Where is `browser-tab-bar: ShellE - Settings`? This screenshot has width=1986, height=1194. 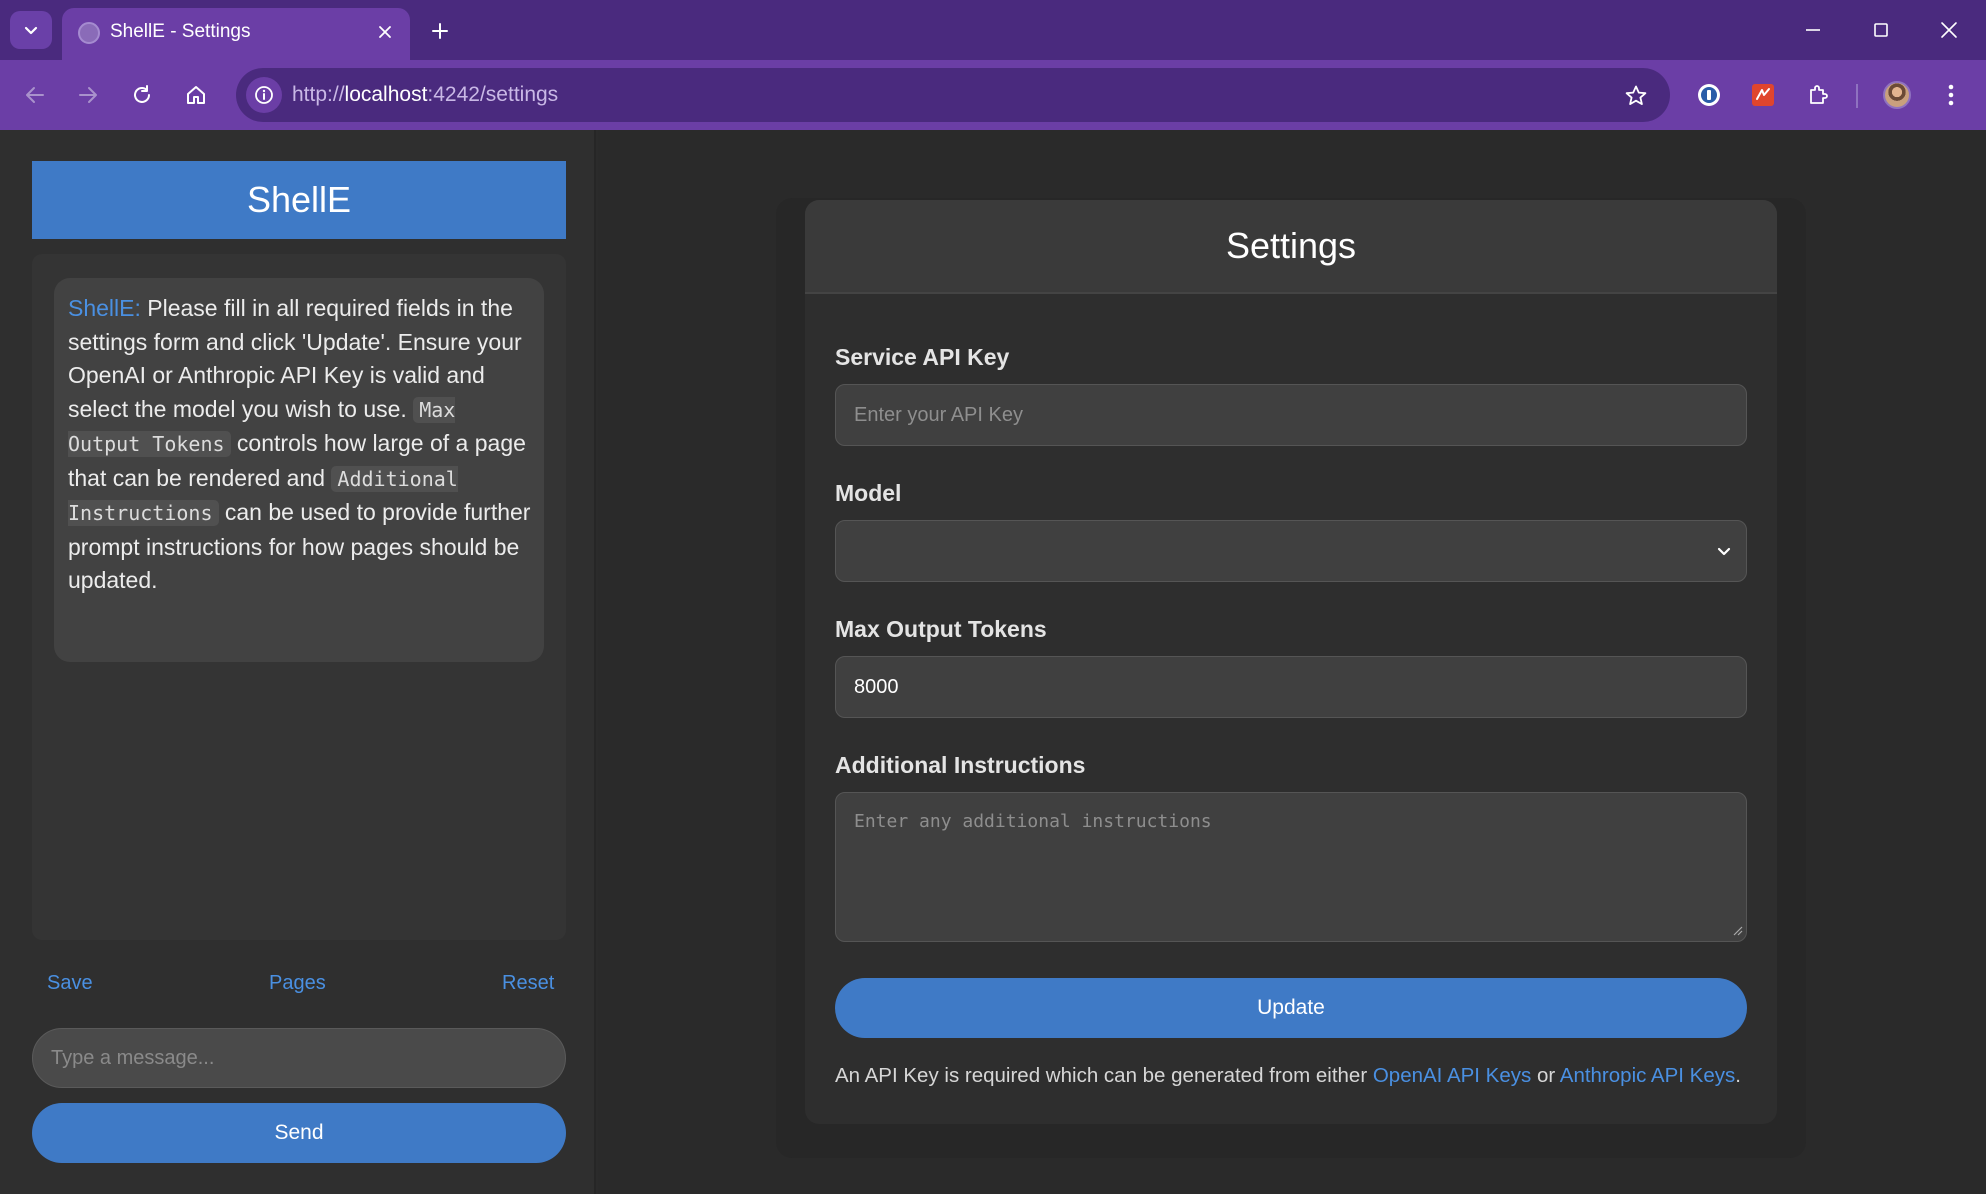
browser-tab-bar: ShellE - Settings is located at coordinates (993, 30).